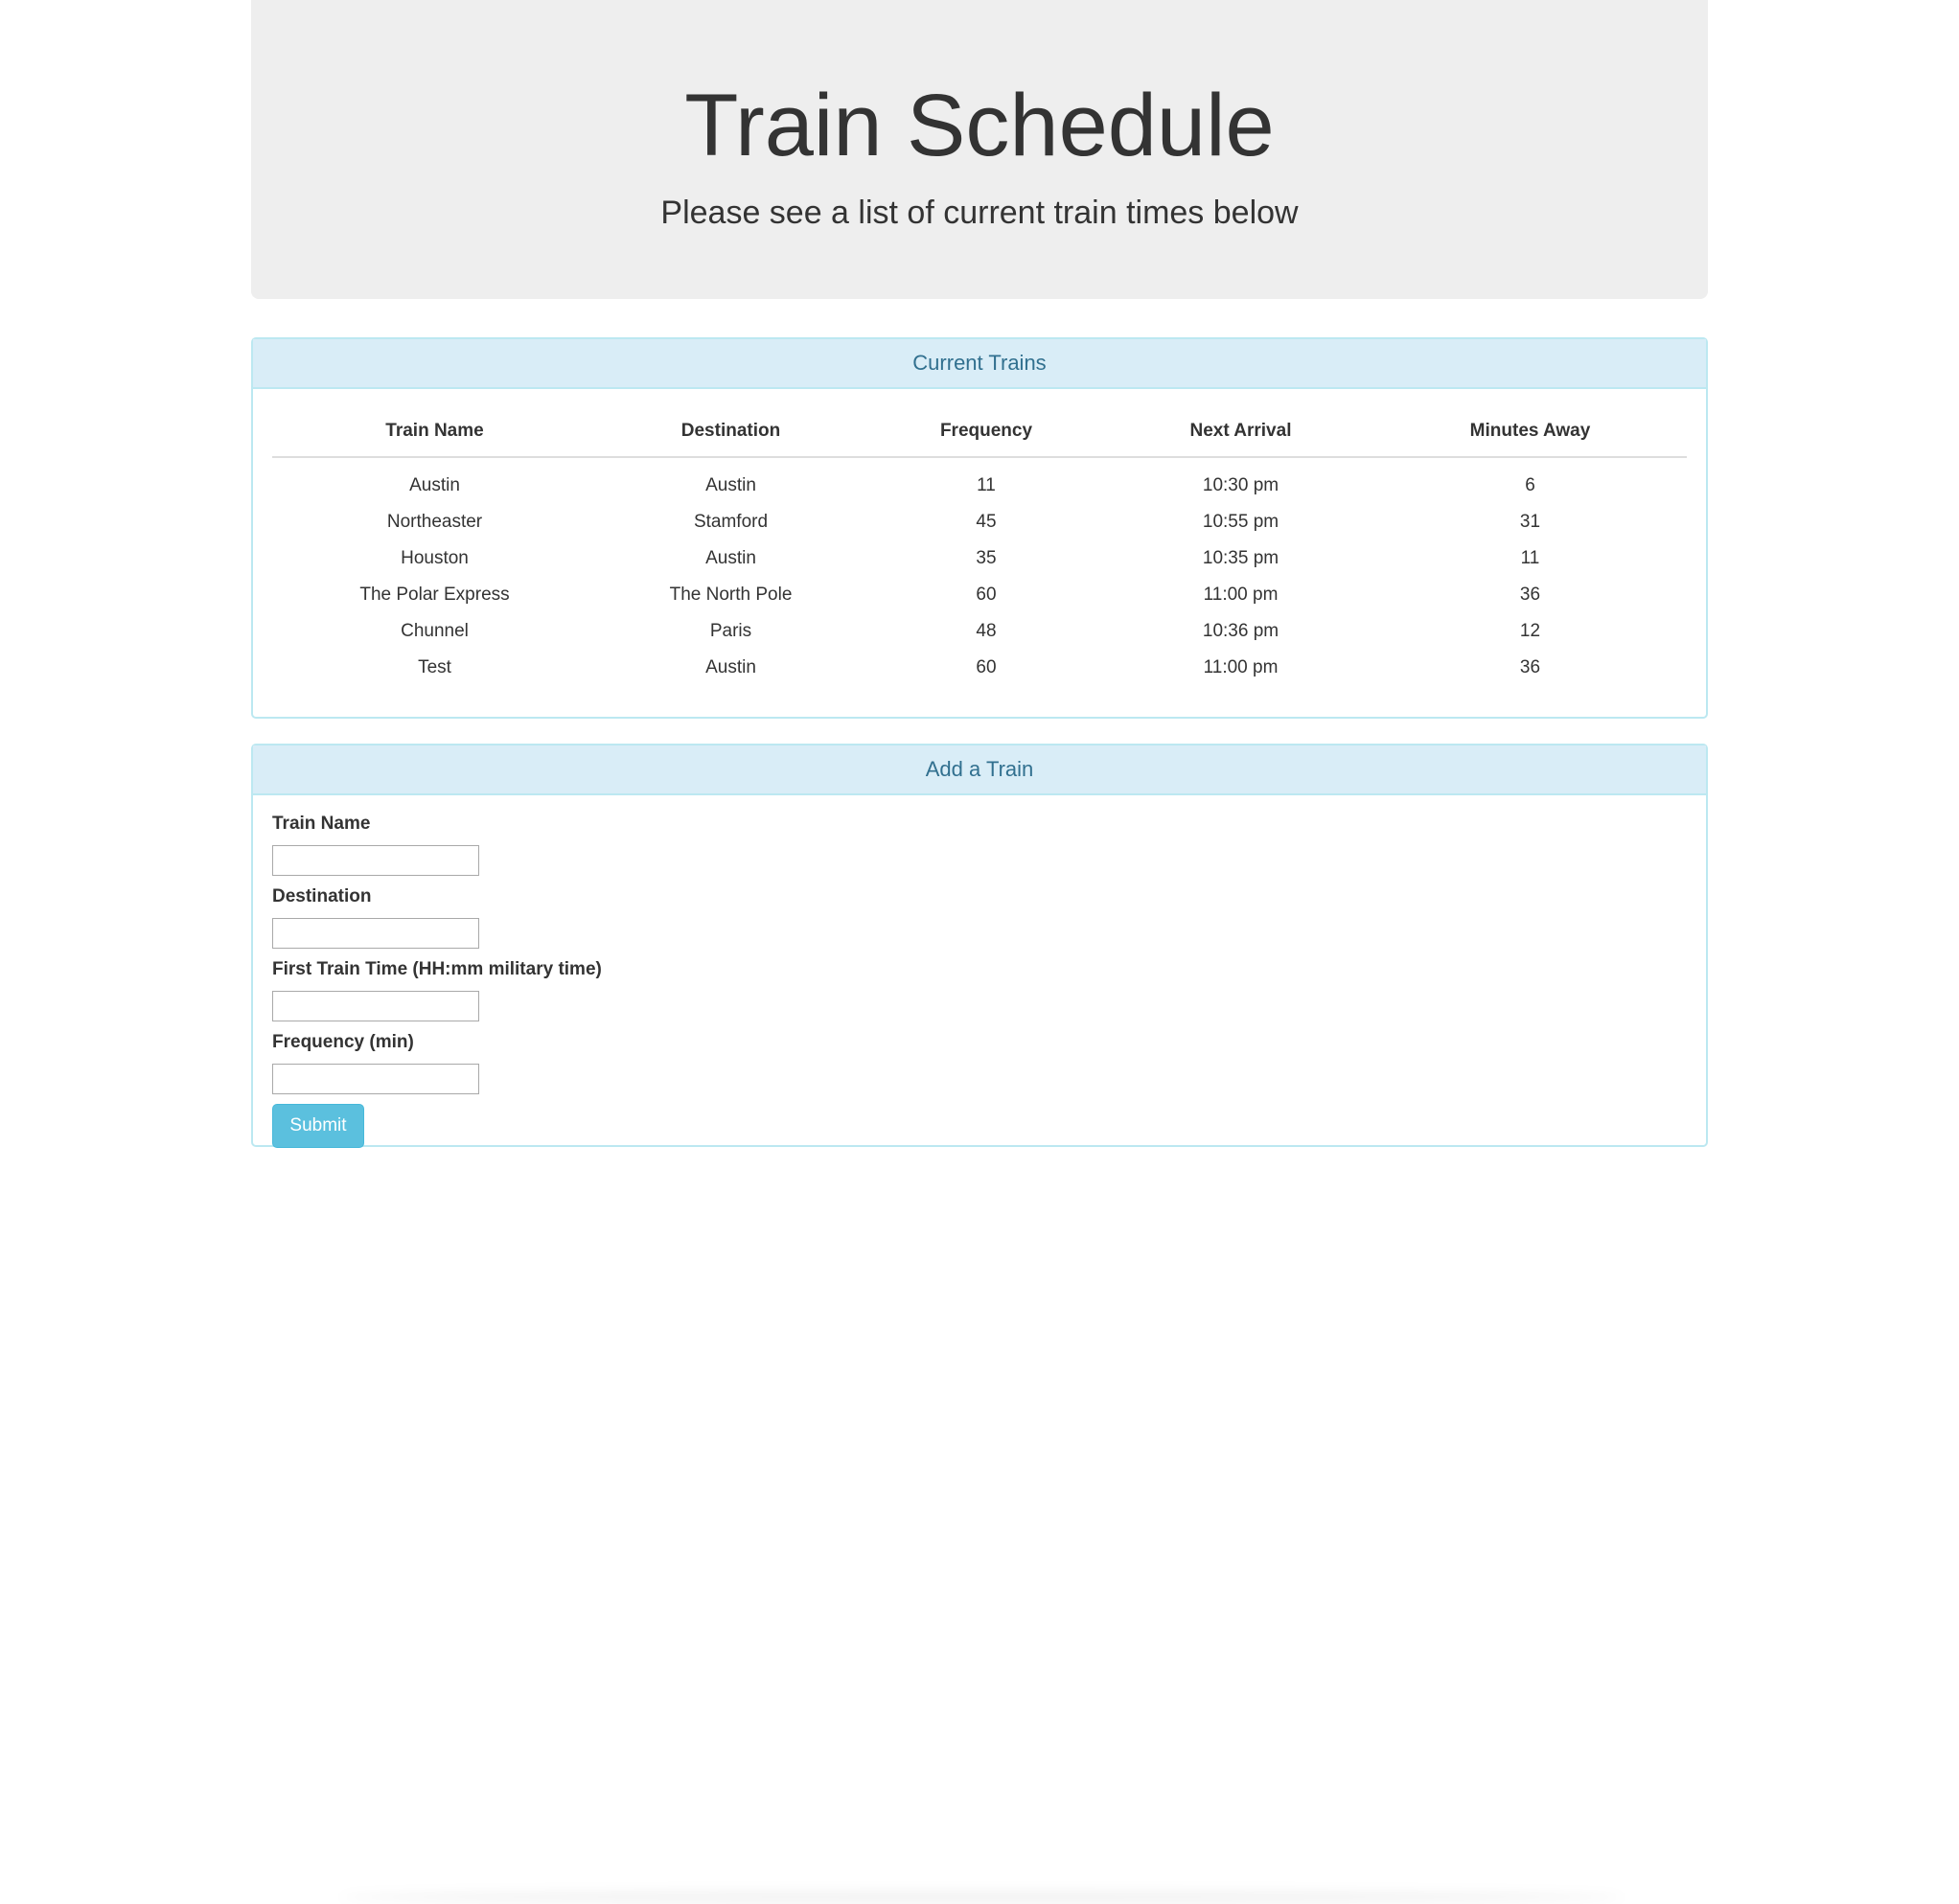  What do you see at coordinates (1530, 631) in the screenshot?
I see `cell-minutes-away: 12` at bounding box center [1530, 631].